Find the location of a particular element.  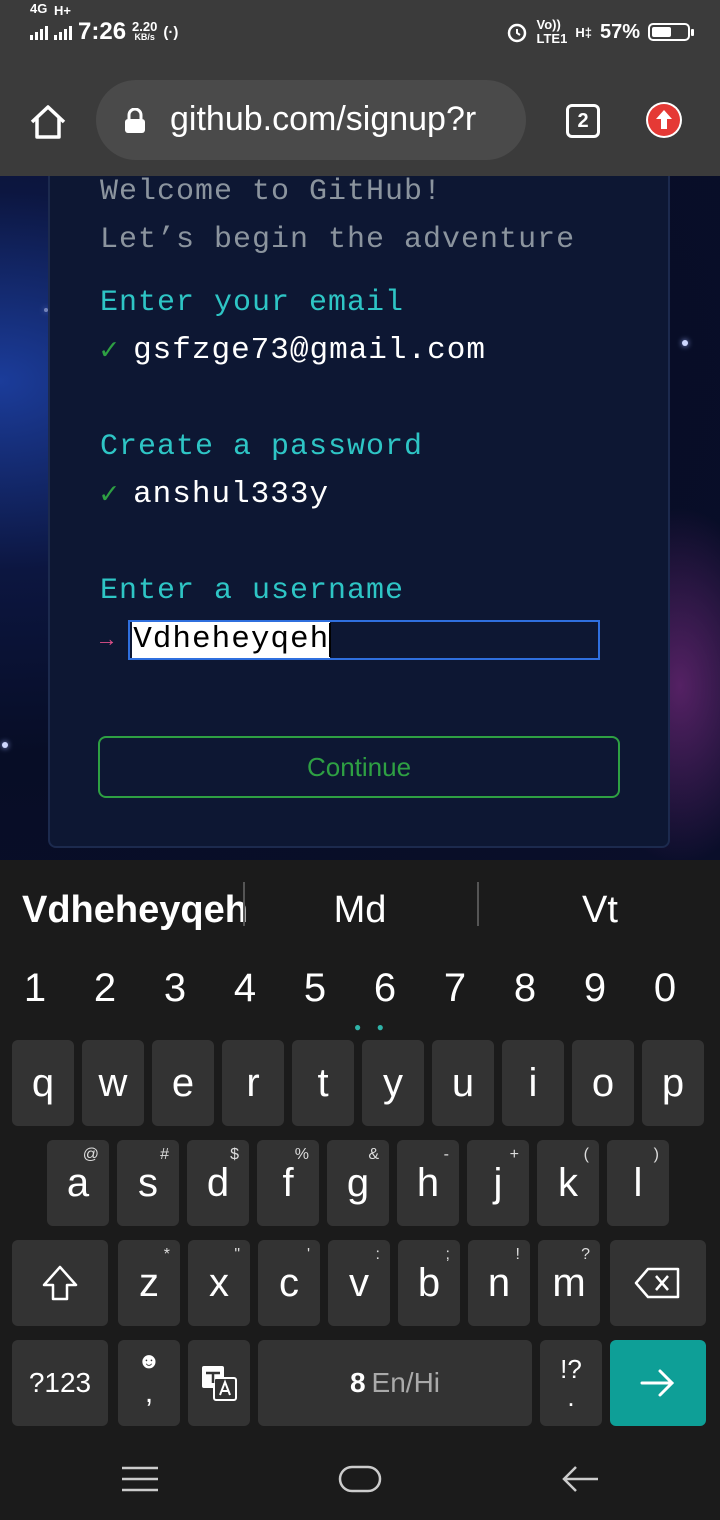

email-value: gsfzge73@gmail.com is located at coordinates (309, 350).